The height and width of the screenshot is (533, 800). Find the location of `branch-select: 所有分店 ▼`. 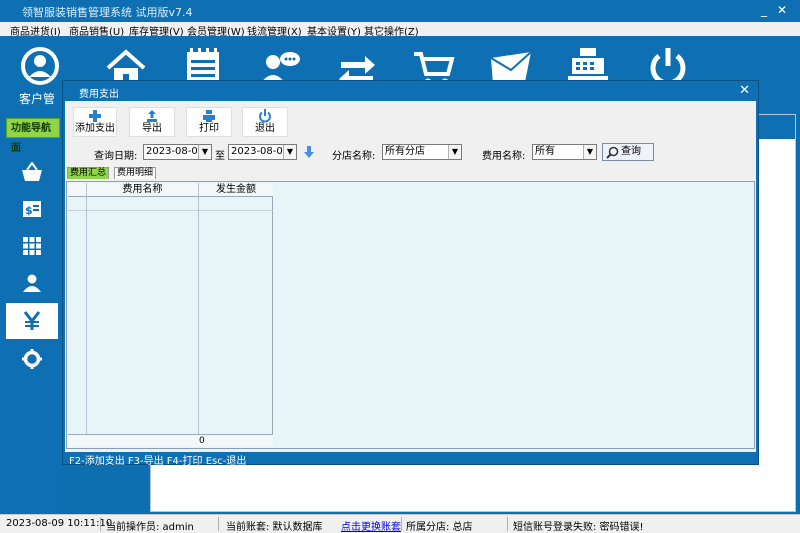

branch-select: 所有分店 ▼ is located at coordinates (422, 152).